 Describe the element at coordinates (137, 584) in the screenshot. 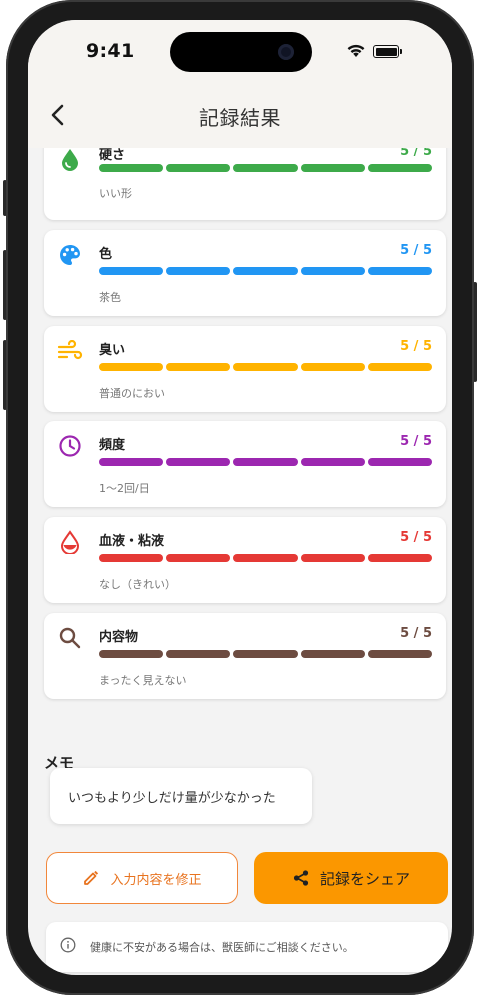

I see `item-description: なし（きれい）` at that location.